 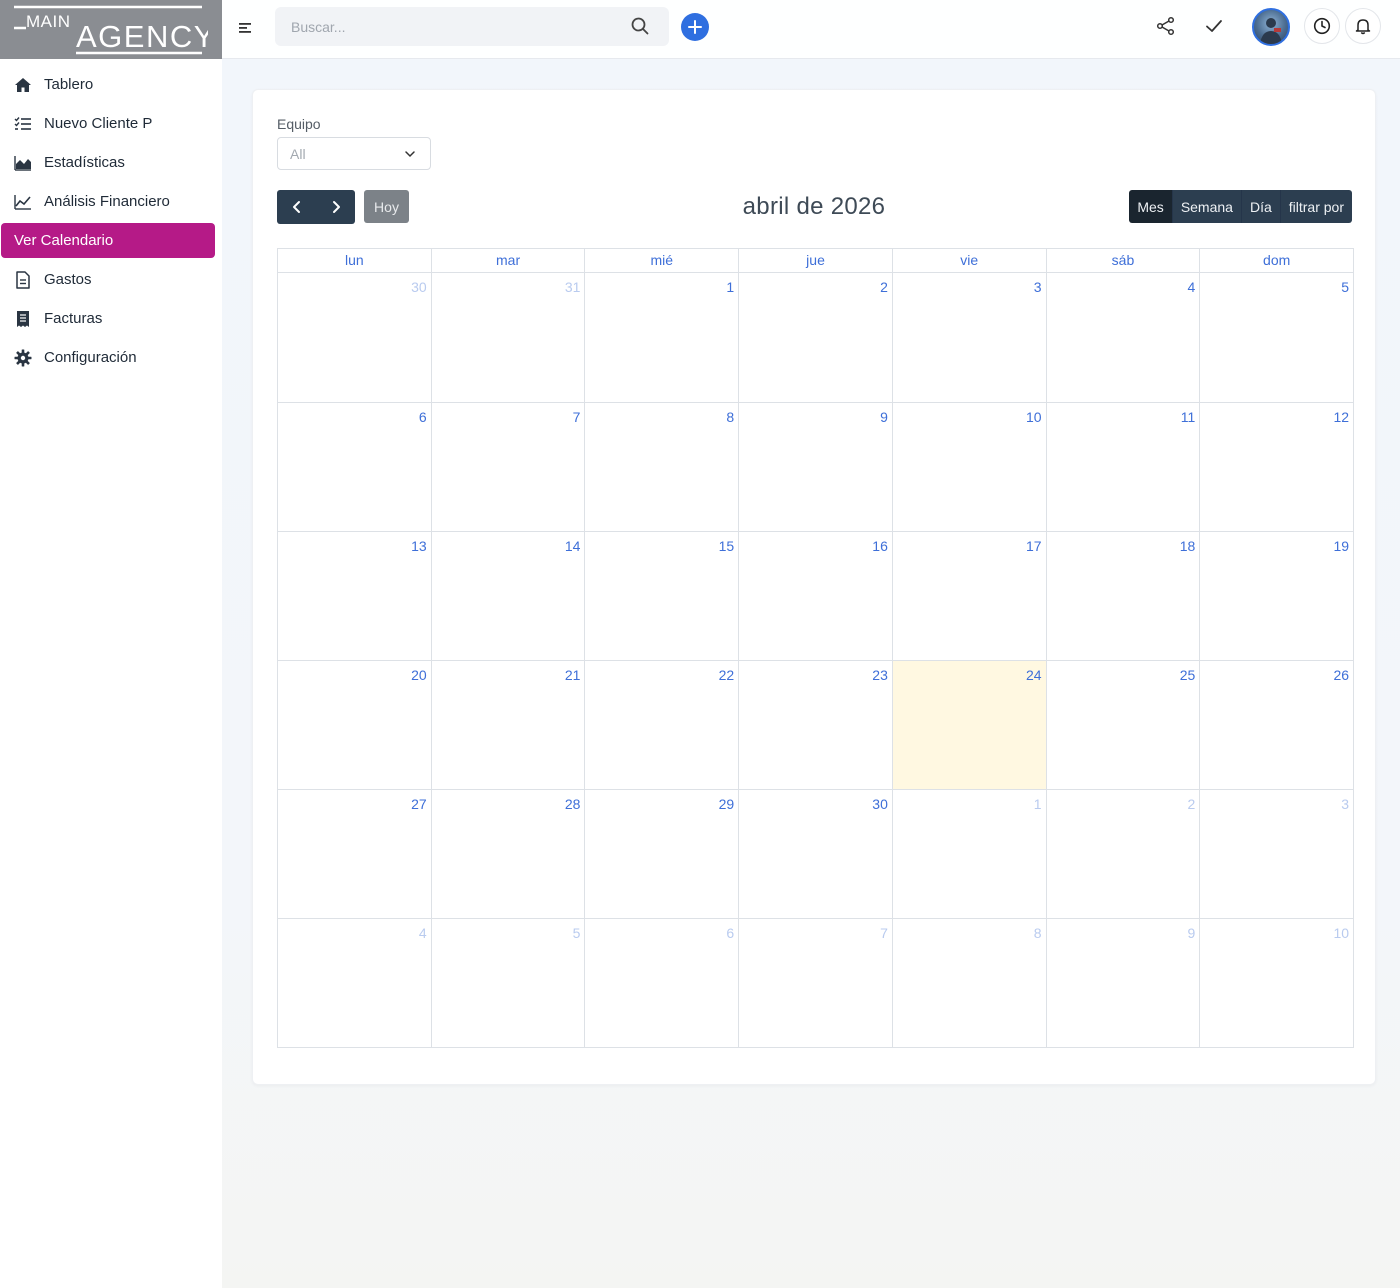 I want to click on day-number: 23, so click(x=880, y=675).